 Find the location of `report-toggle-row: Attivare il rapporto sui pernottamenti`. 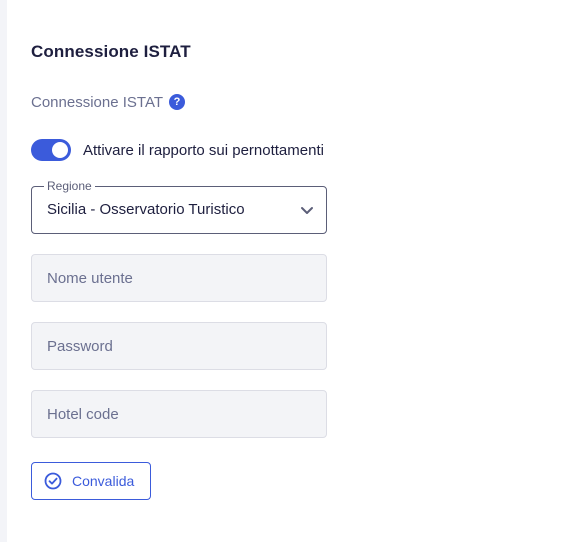

report-toggle-row: Attivare il rapporto sui pernottamenti is located at coordinates (177, 150).